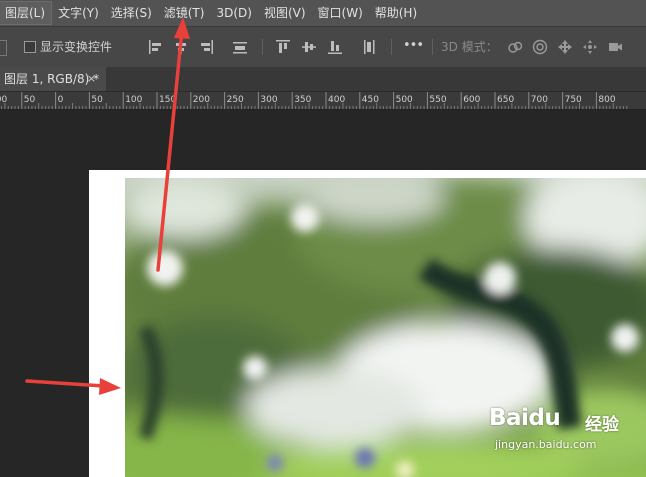  What do you see at coordinates (240, 47) in the screenshot?
I see `distribute-icon` at bounding box center [240, 47].